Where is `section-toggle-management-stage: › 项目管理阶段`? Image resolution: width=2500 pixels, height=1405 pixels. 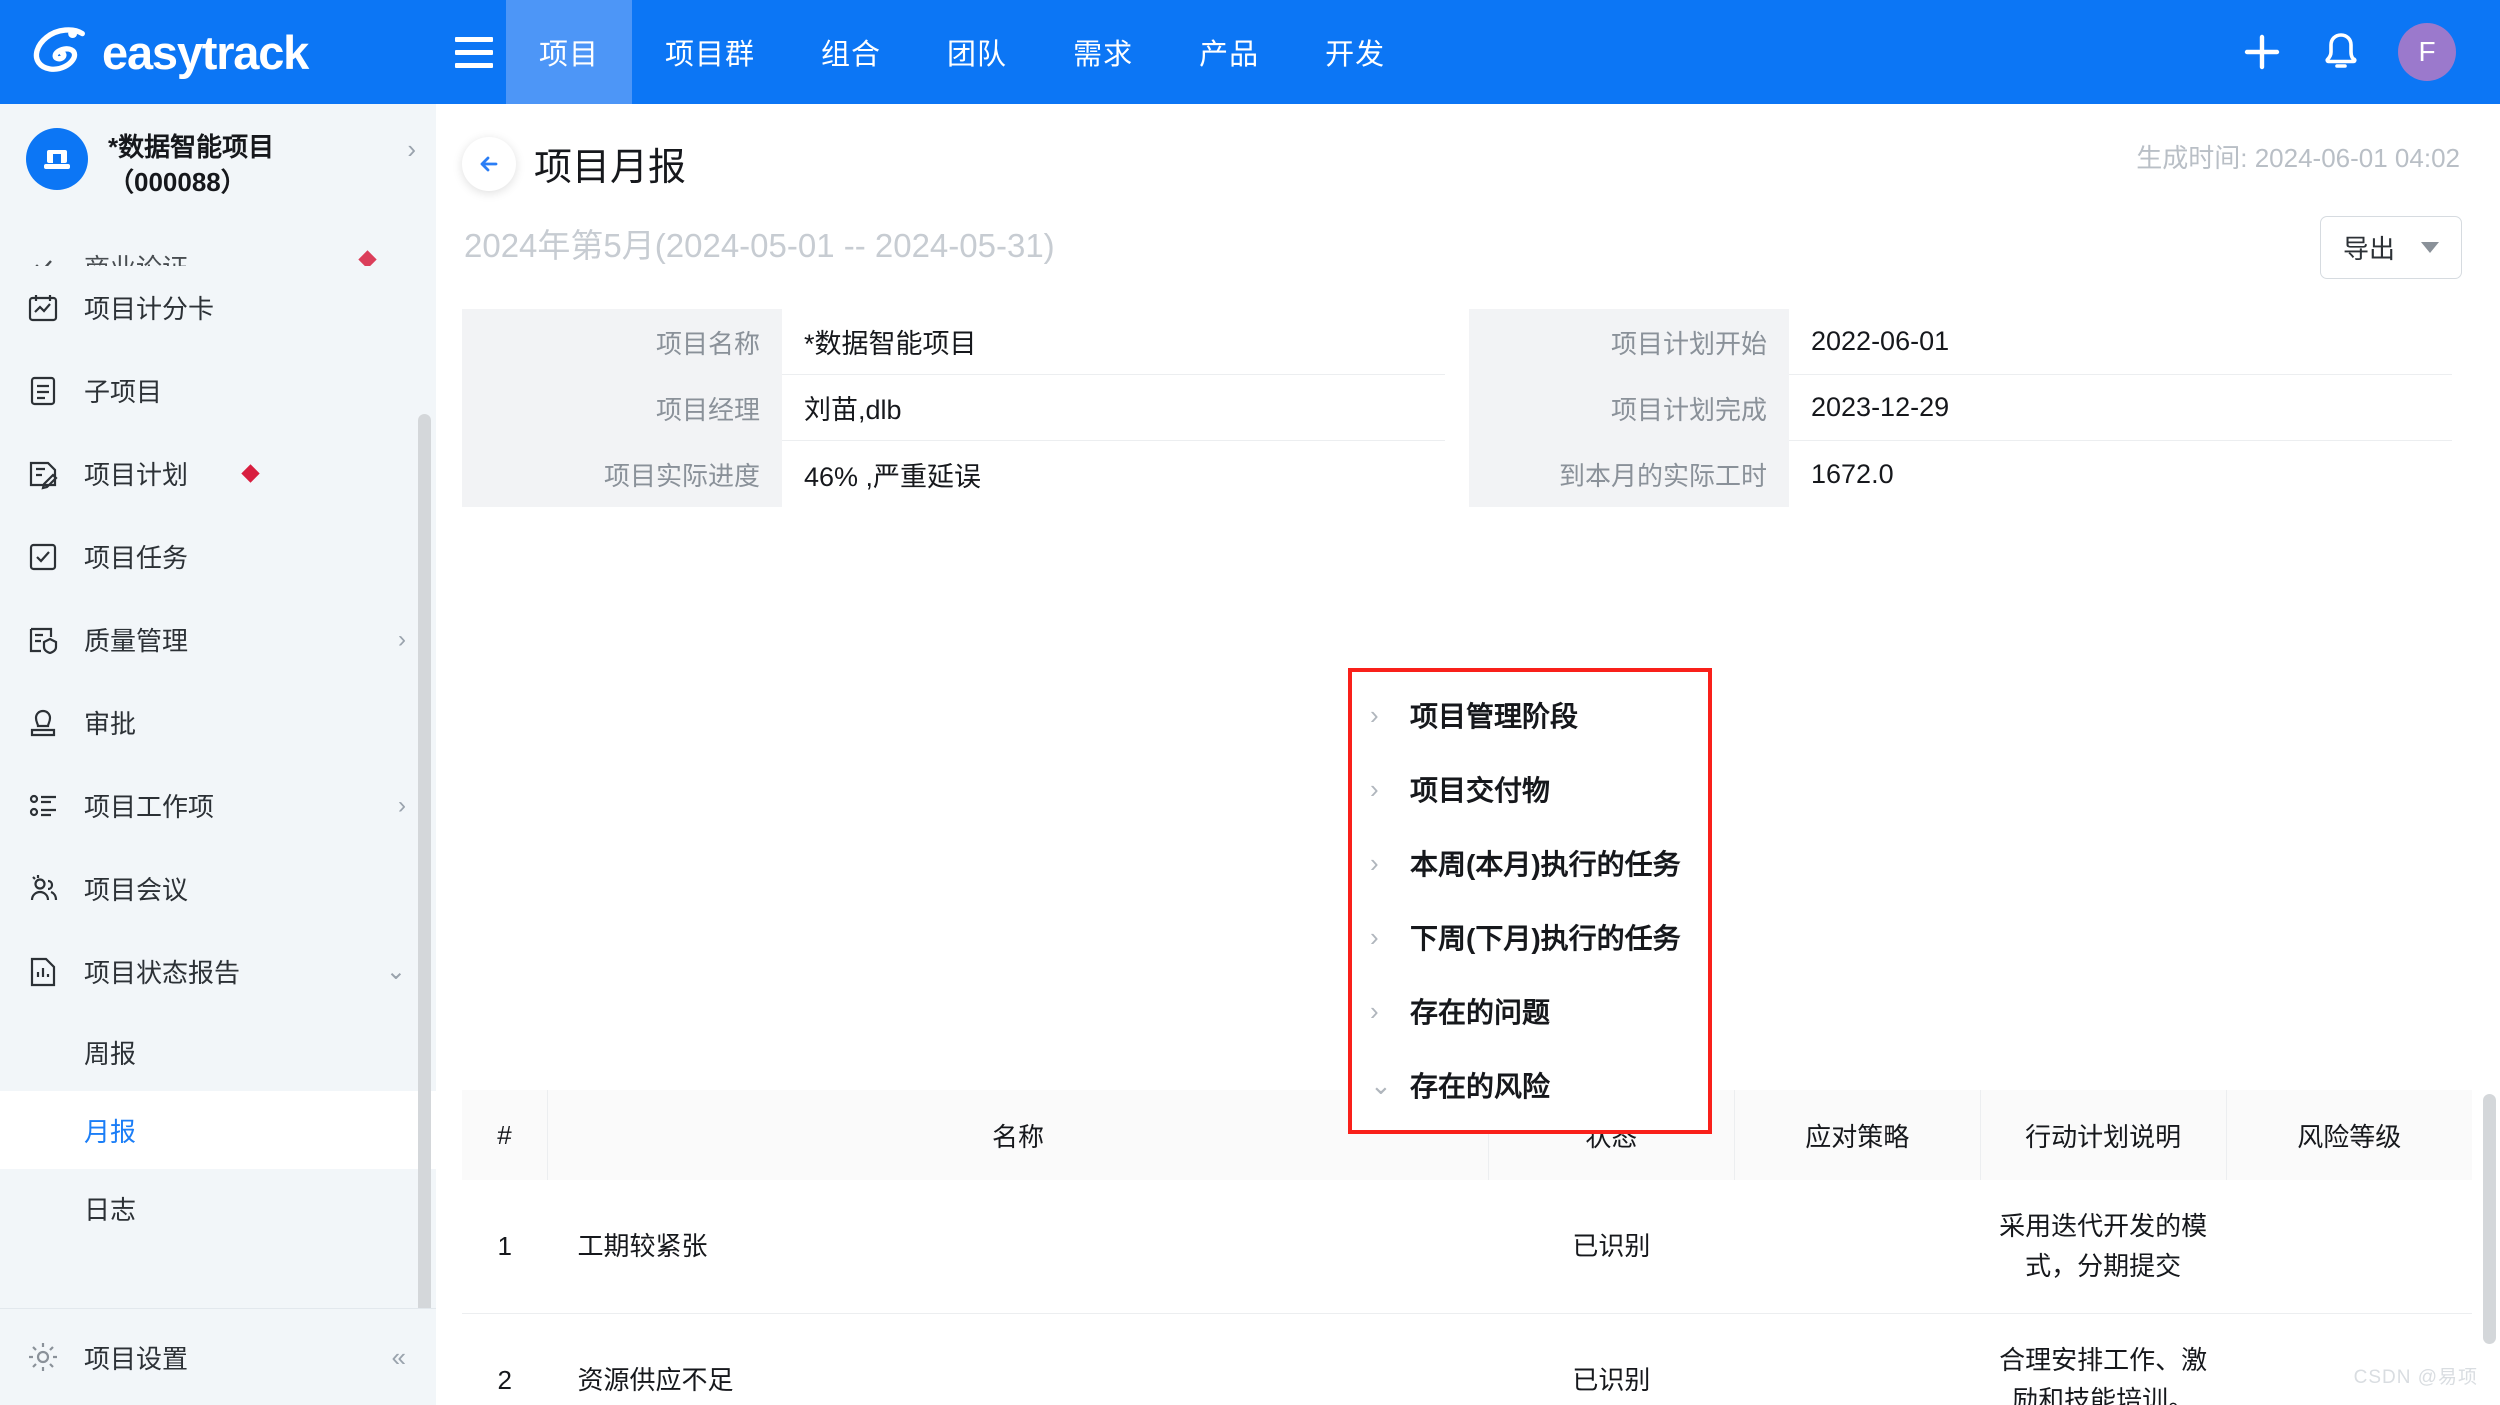 section-toggle-management-stage: › 项目管理阶段 is located at coordinates (1530, 715).